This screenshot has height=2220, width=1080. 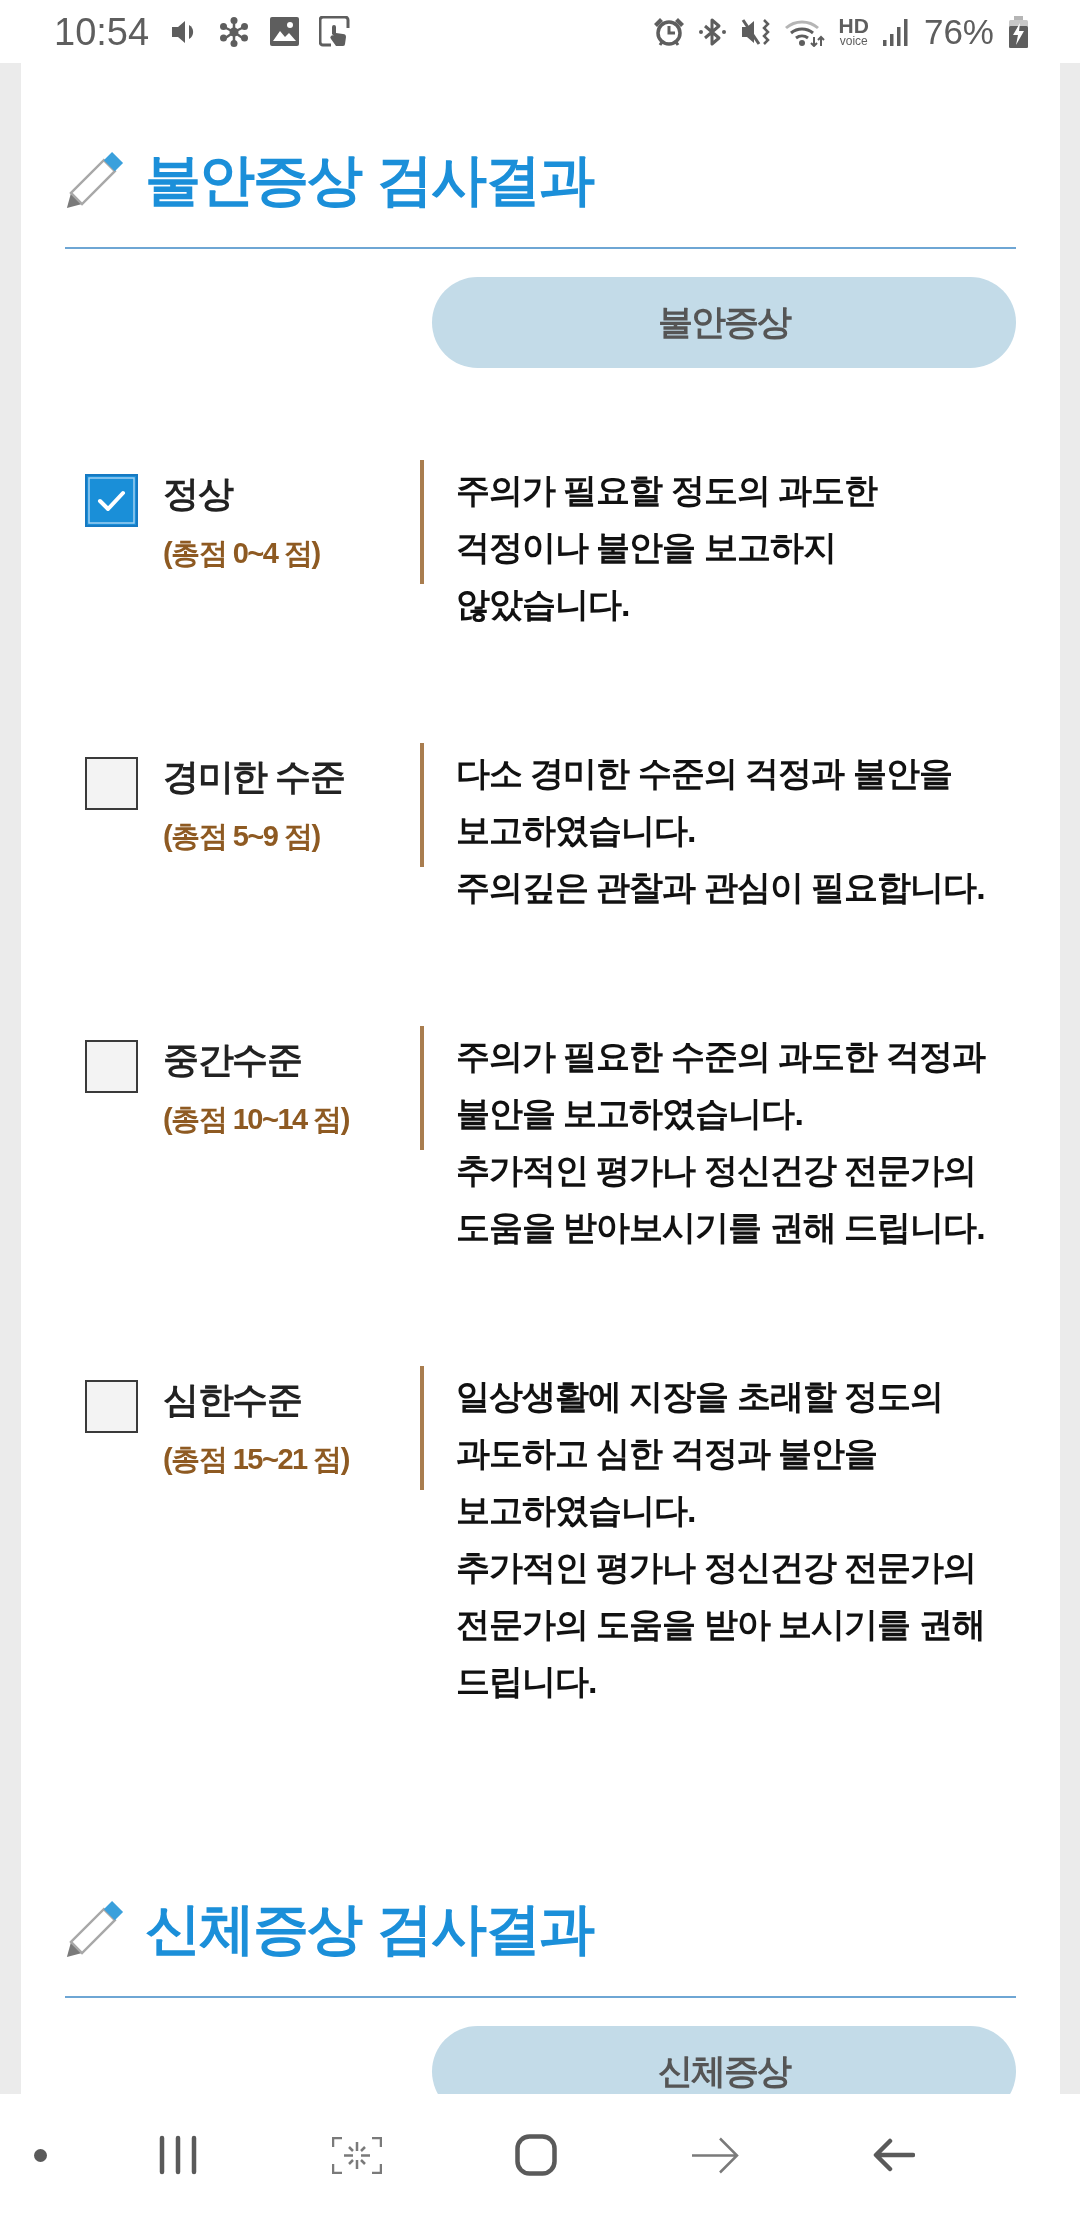 What do you see at coordinates (335, 31) in the screenshot?
I see `tap-icon` at bounding box center [335, 31].